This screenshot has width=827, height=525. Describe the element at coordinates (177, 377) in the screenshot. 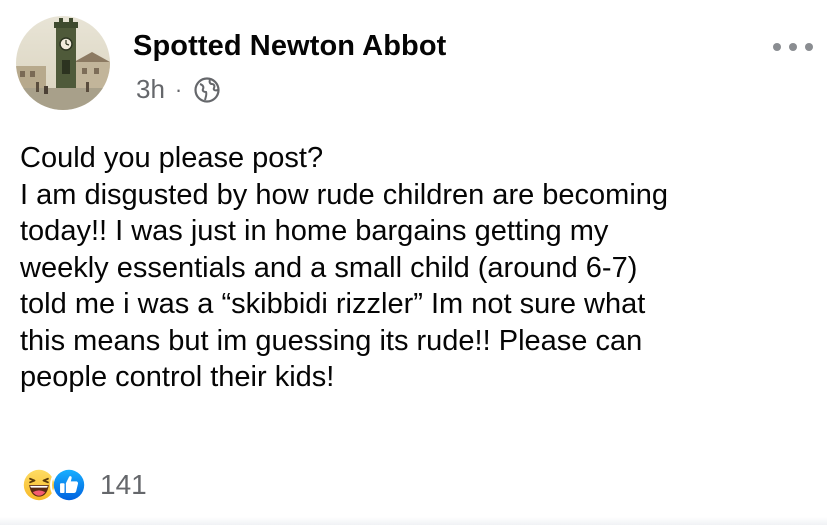

I see `post-body-line: people control their kids!` at that location.